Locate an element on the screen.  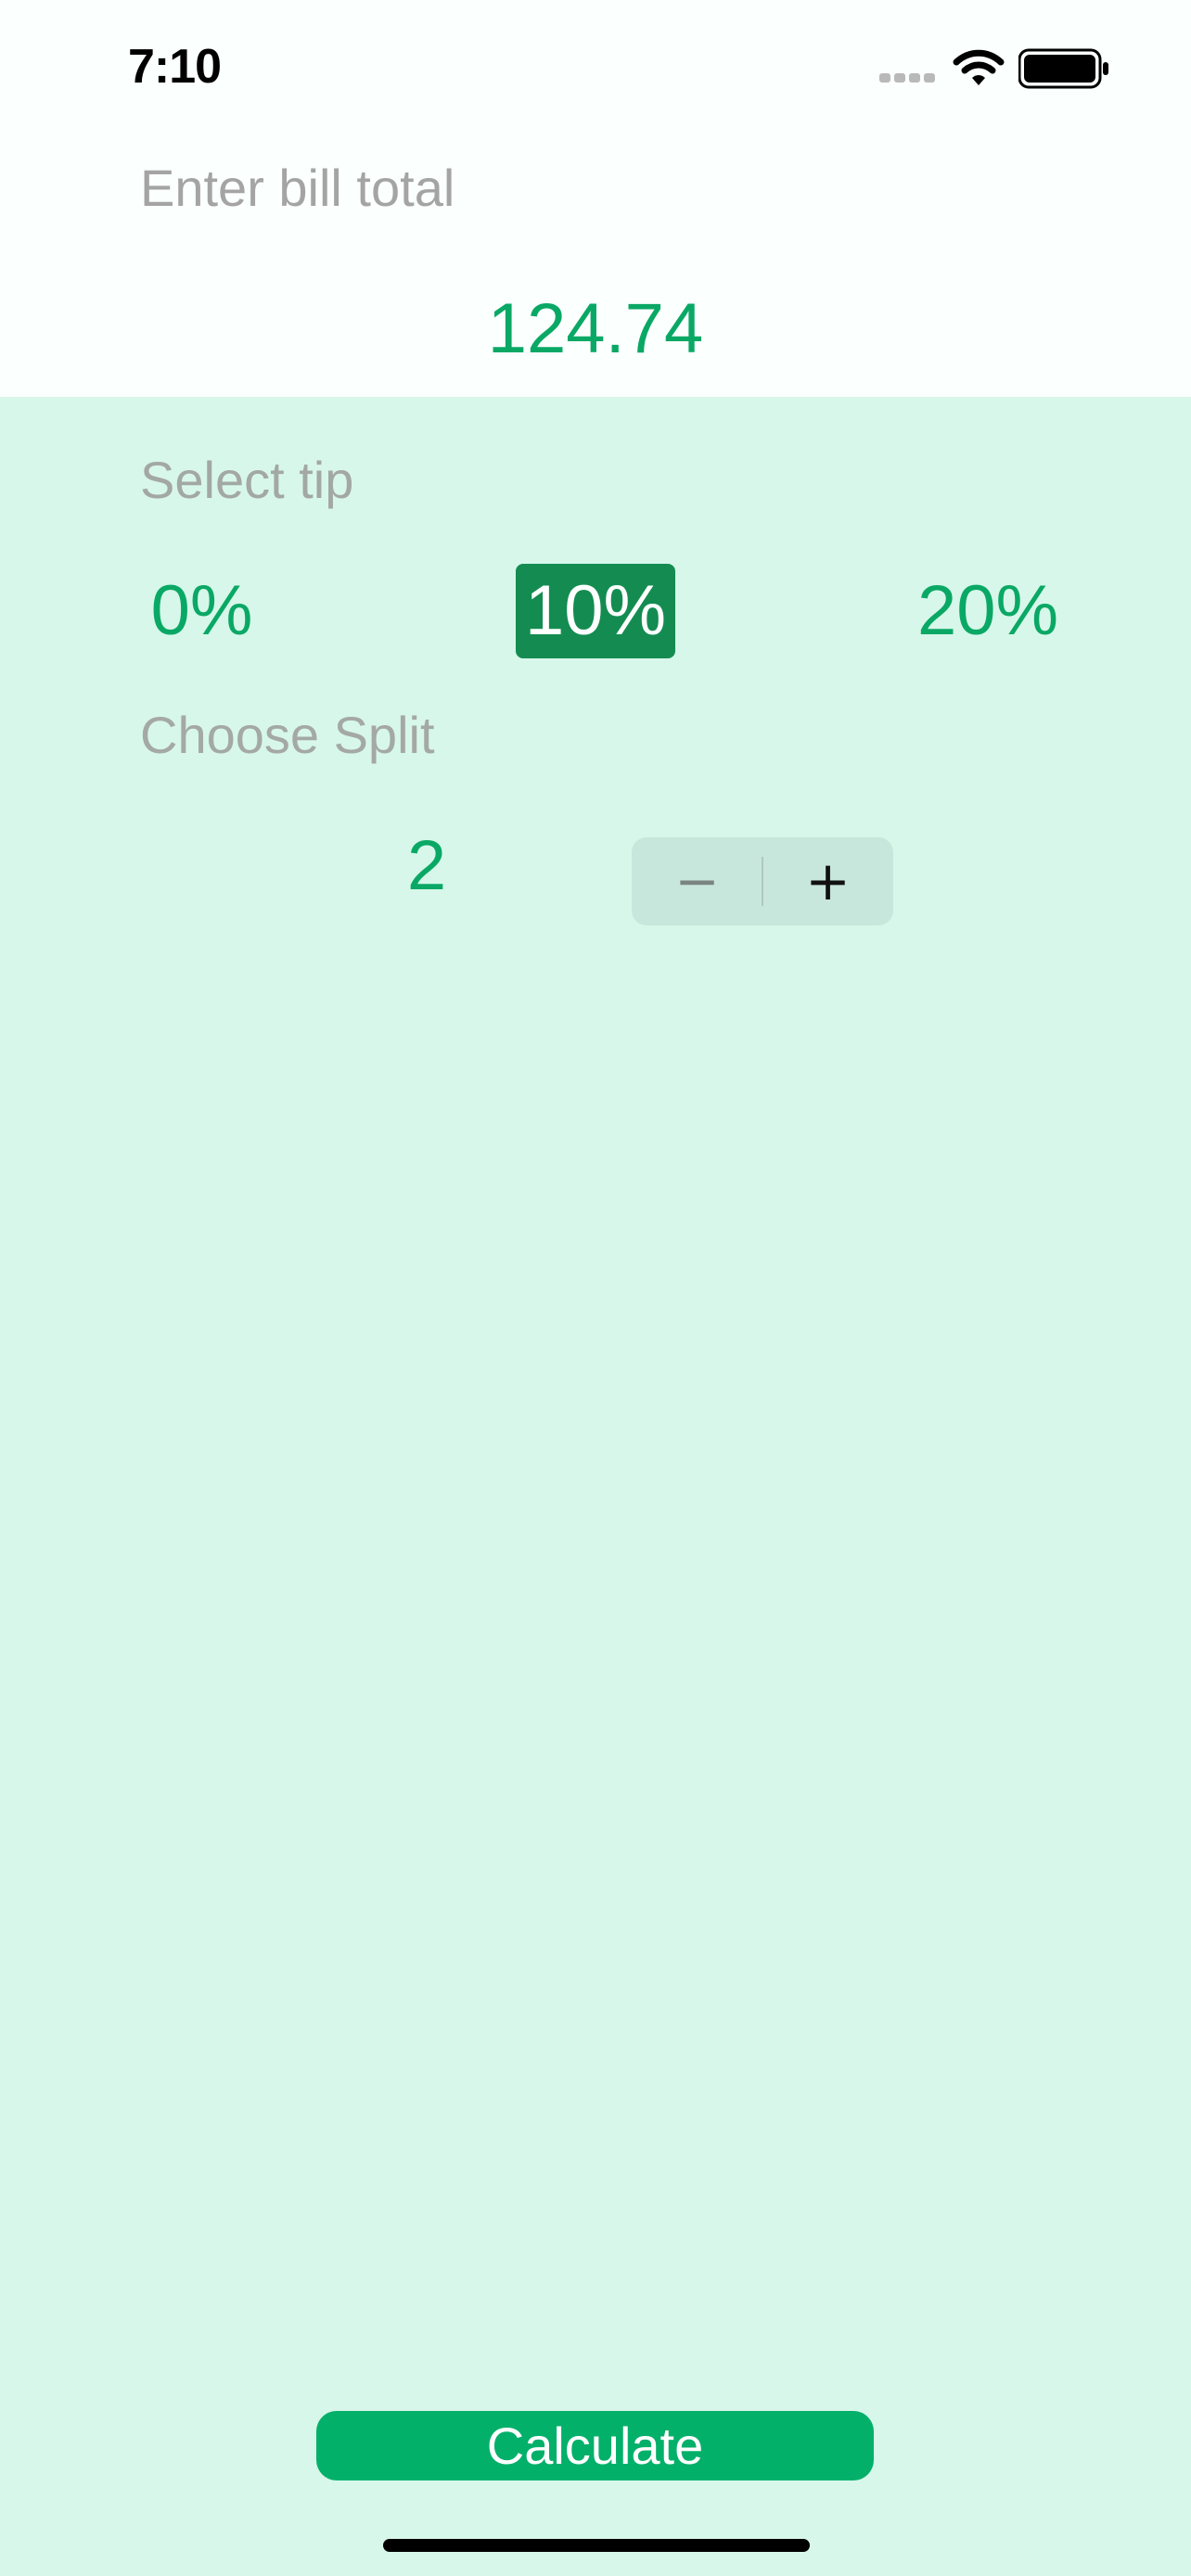
wifi-arc-middle is located at coordinates (978, 67).